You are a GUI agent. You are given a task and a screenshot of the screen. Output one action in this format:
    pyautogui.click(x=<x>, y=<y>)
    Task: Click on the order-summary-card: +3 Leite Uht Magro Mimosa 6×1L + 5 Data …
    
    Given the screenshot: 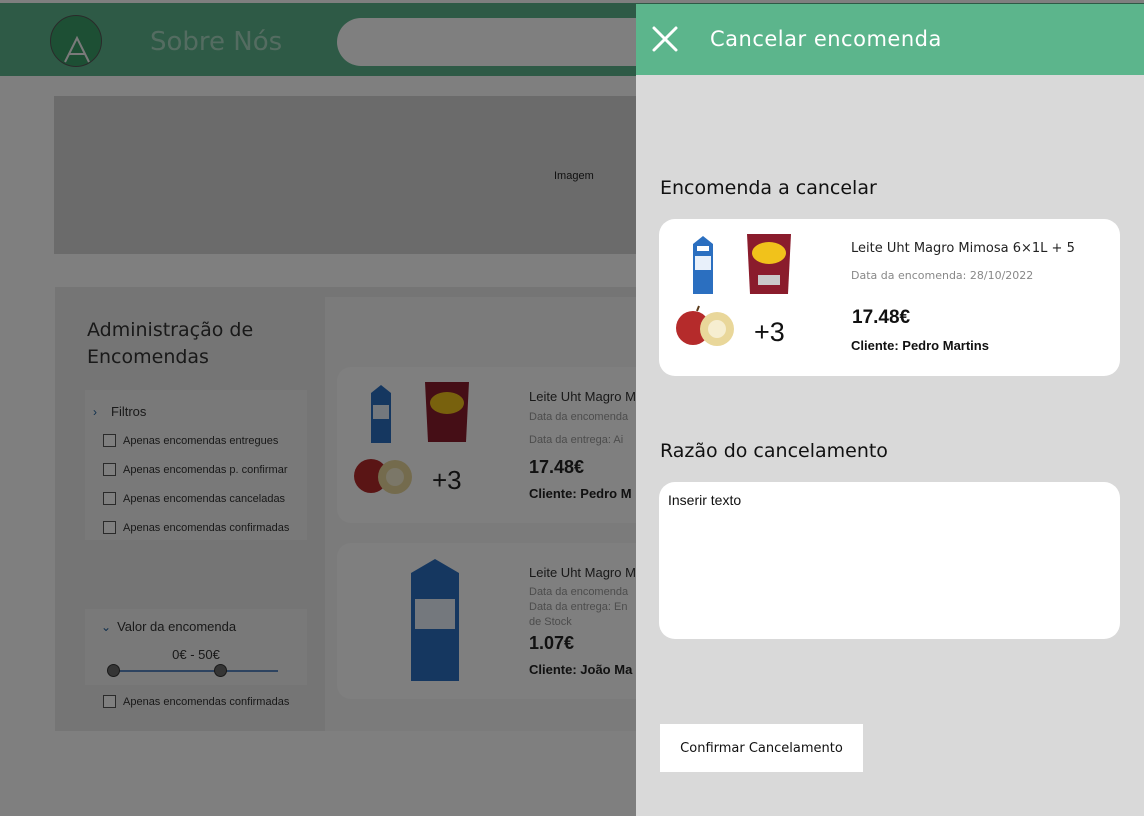 What is the action you would take?
    pyautogui.click(x=889, y=297)
    